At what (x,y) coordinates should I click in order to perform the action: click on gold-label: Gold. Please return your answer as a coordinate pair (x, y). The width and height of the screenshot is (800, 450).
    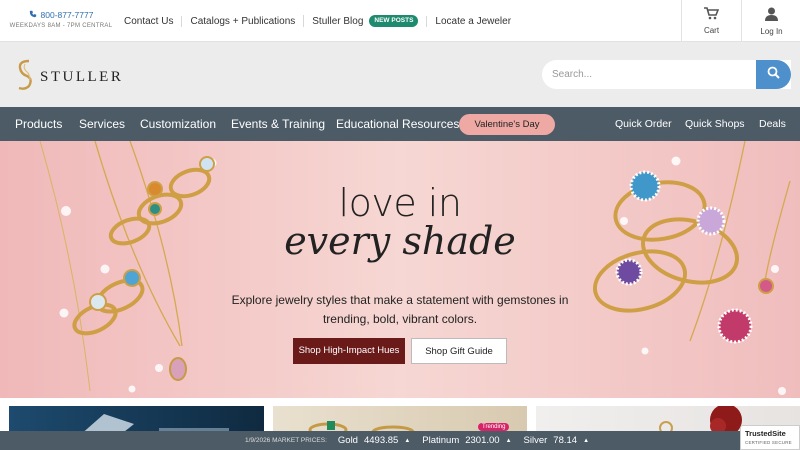
    Looking at the image, I should click on (347, 440).